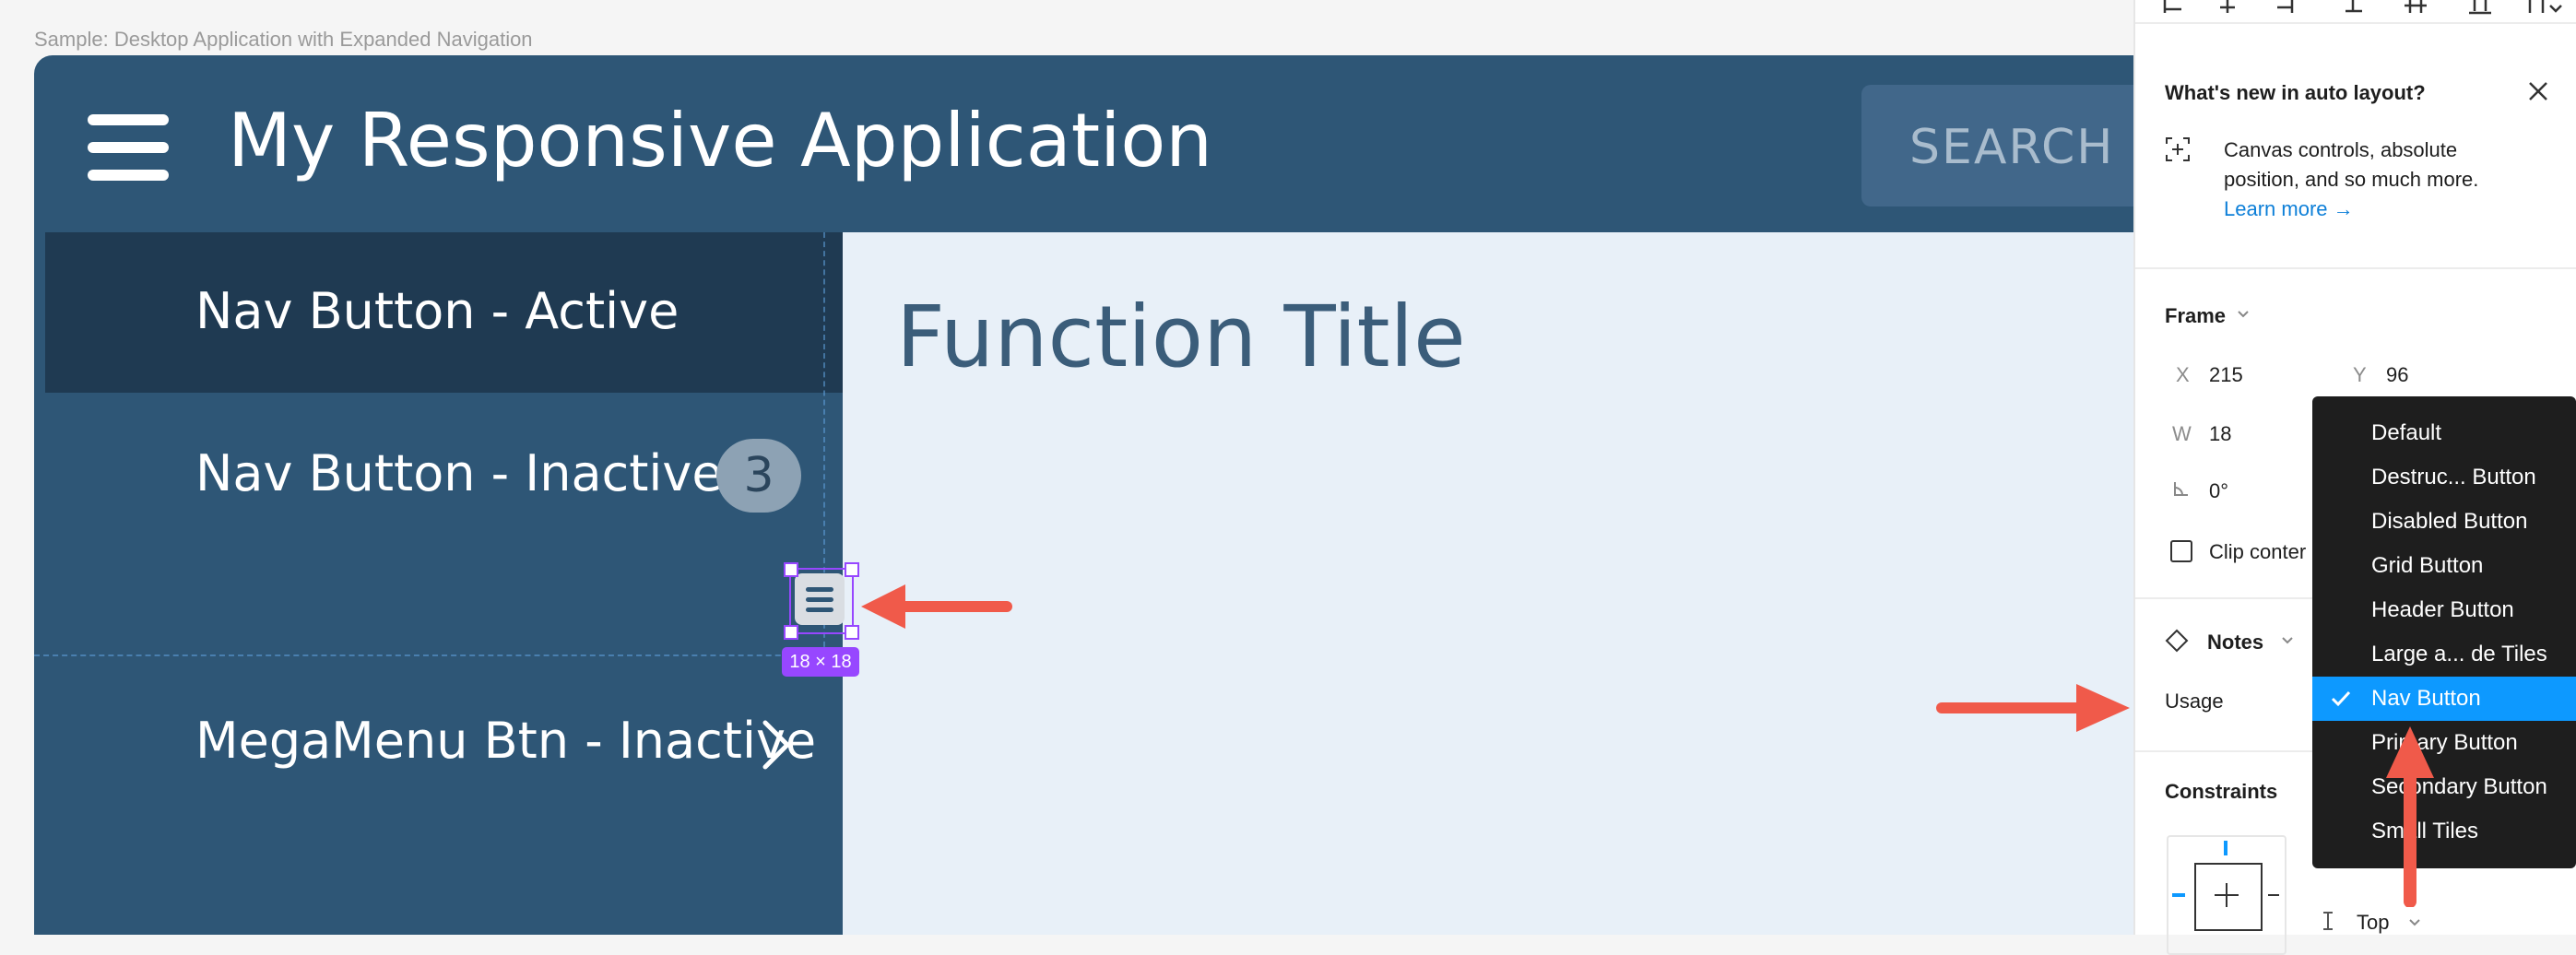  I want to click on constraint-left-indicator, so click(2178, 895).